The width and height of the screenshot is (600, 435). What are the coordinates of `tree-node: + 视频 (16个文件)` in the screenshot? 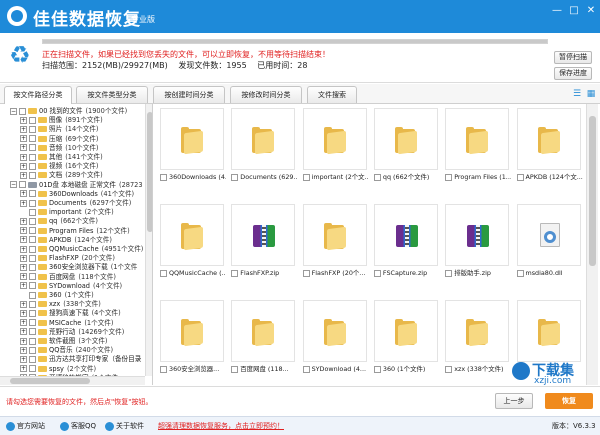 It's located at (59, 166).